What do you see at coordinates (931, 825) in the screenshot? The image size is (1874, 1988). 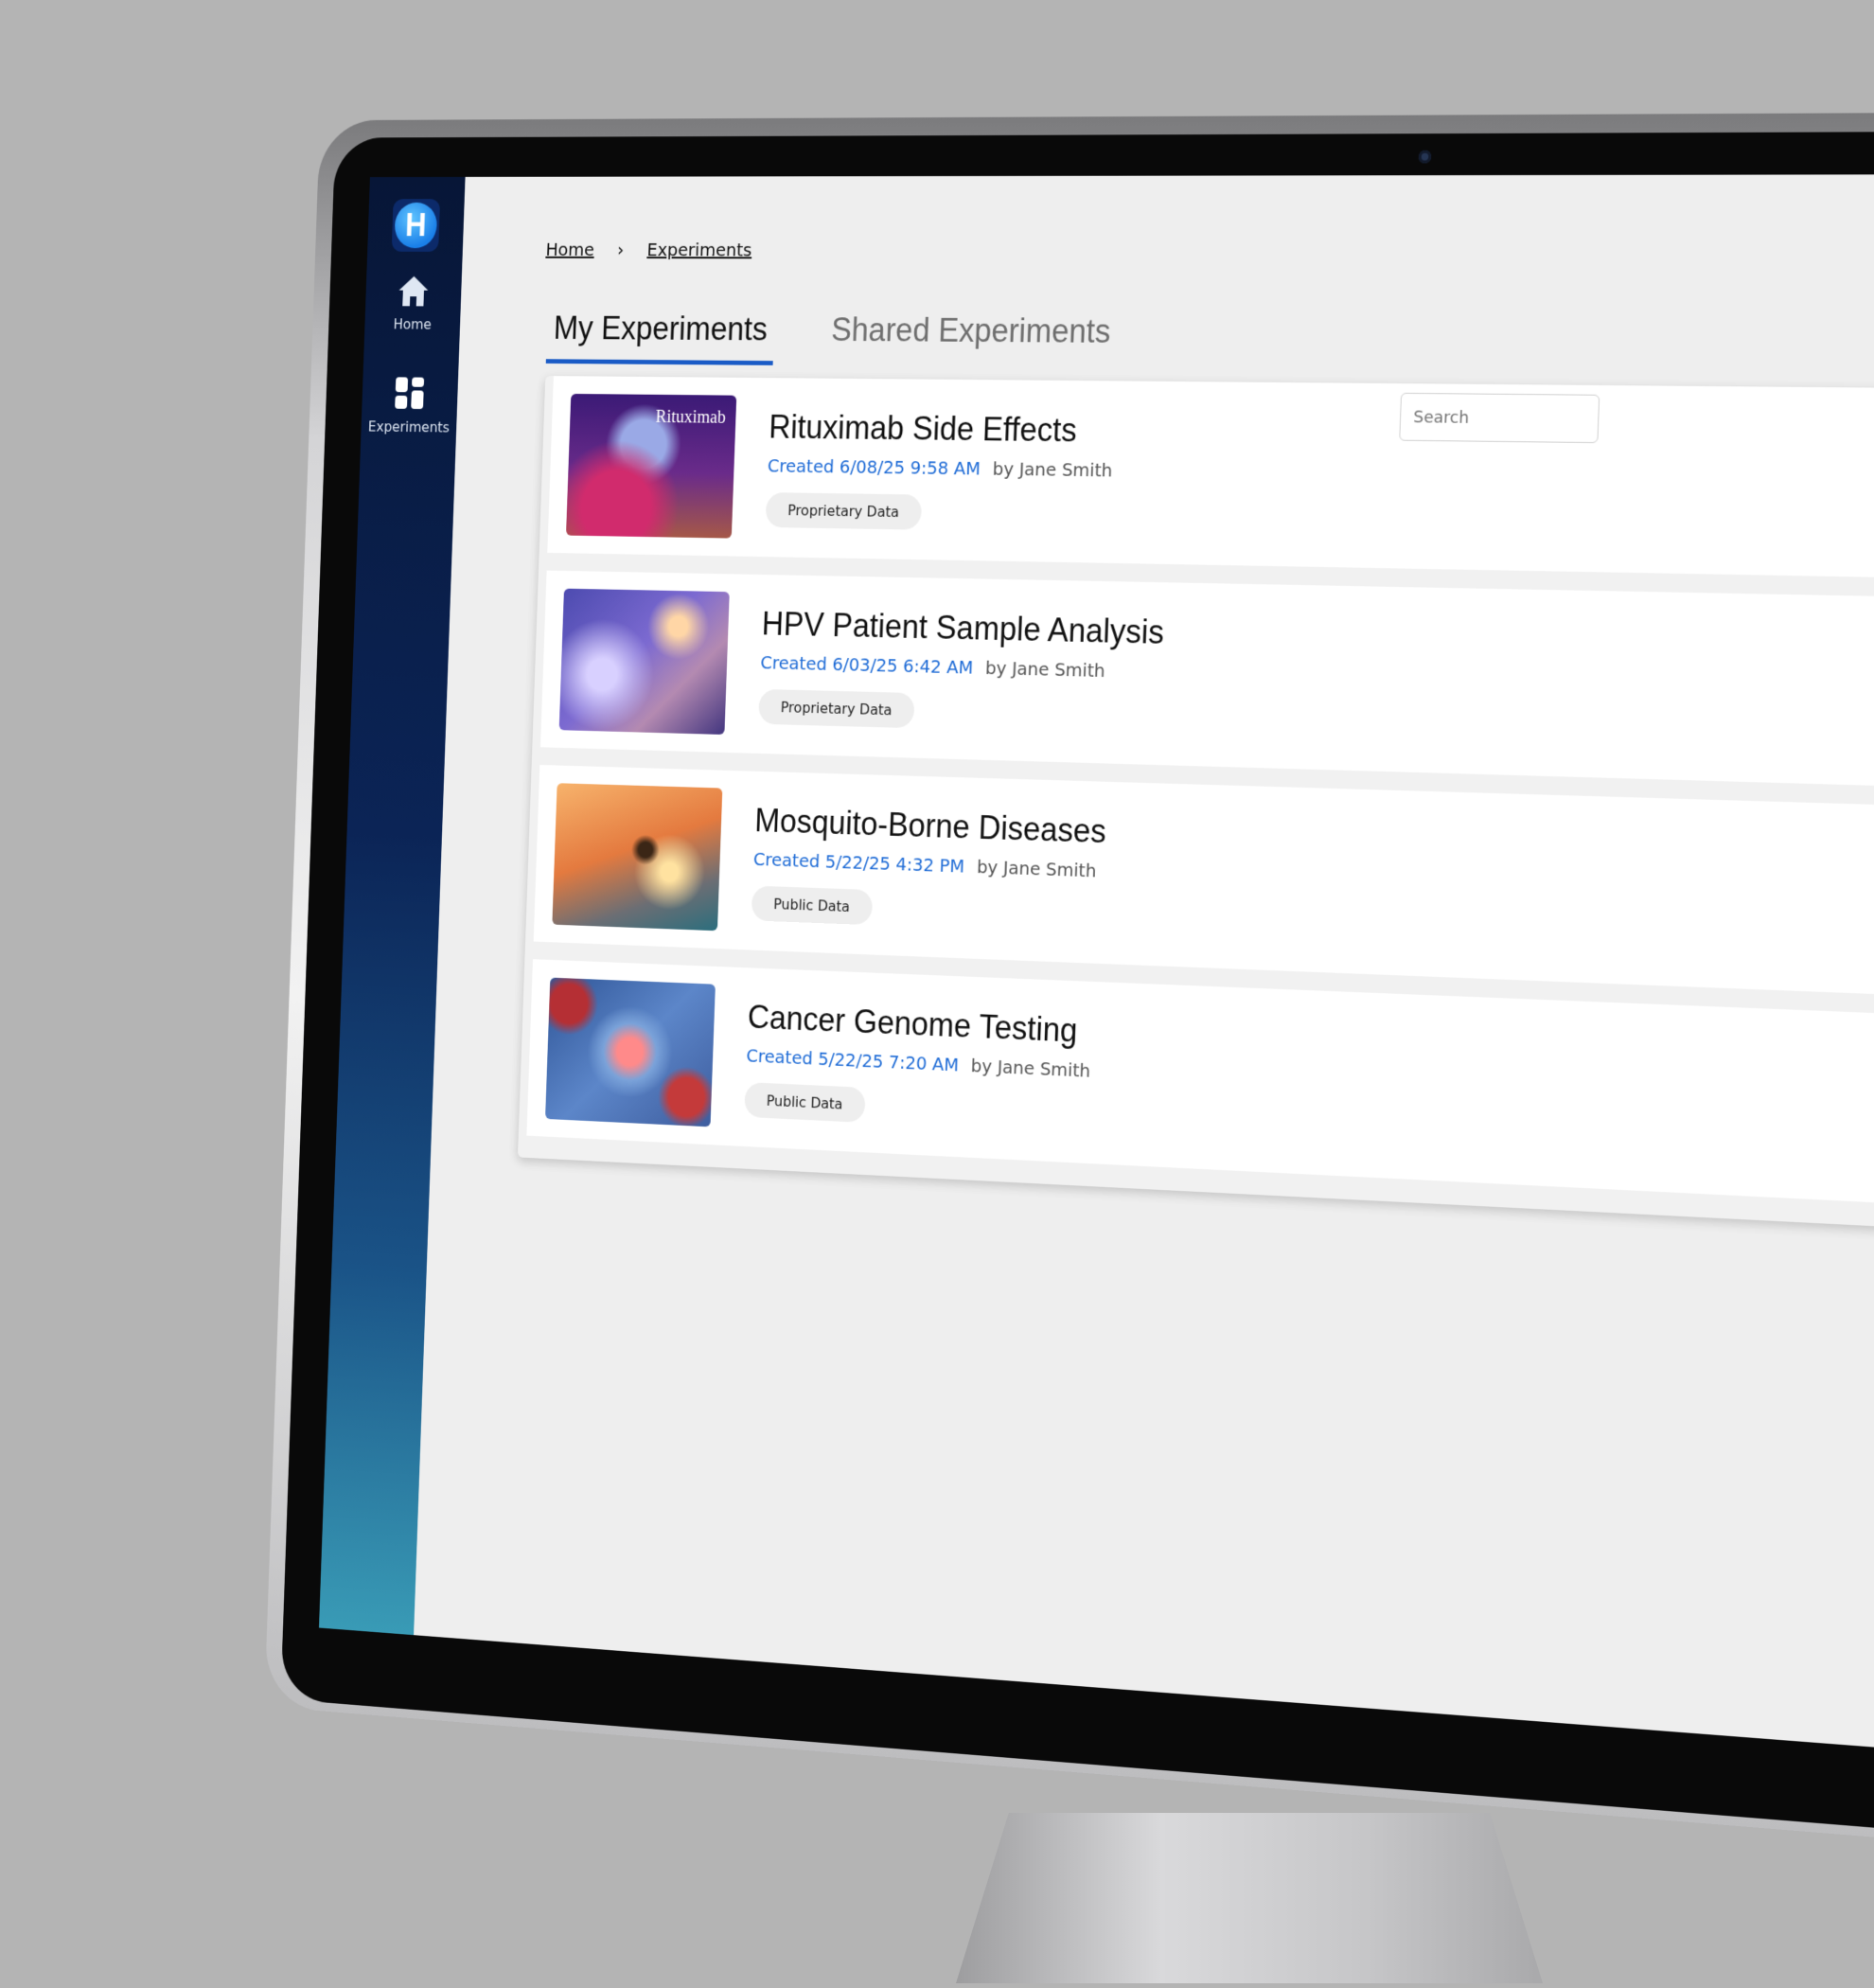 I see `experiment-title: Mosquito-Borne Diseases` at bounding box center [931, 825].